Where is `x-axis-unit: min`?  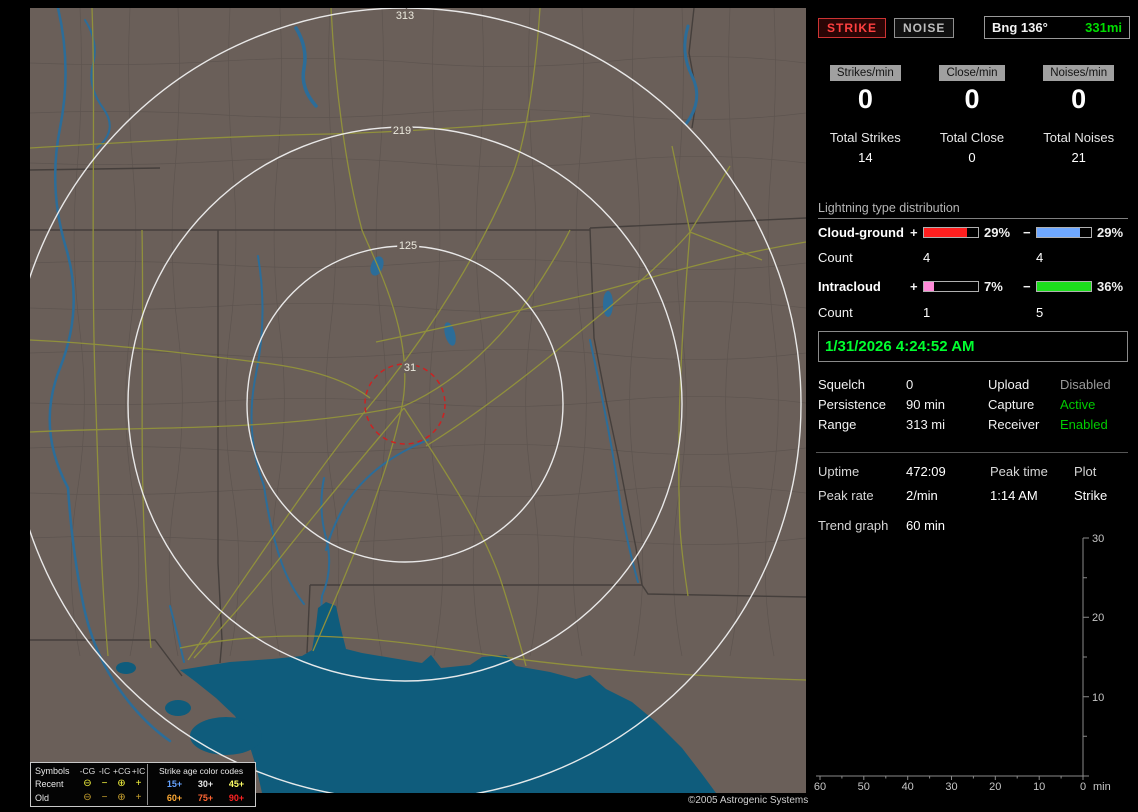 x-axis-unit: min is located at coordinates (1102, 787).